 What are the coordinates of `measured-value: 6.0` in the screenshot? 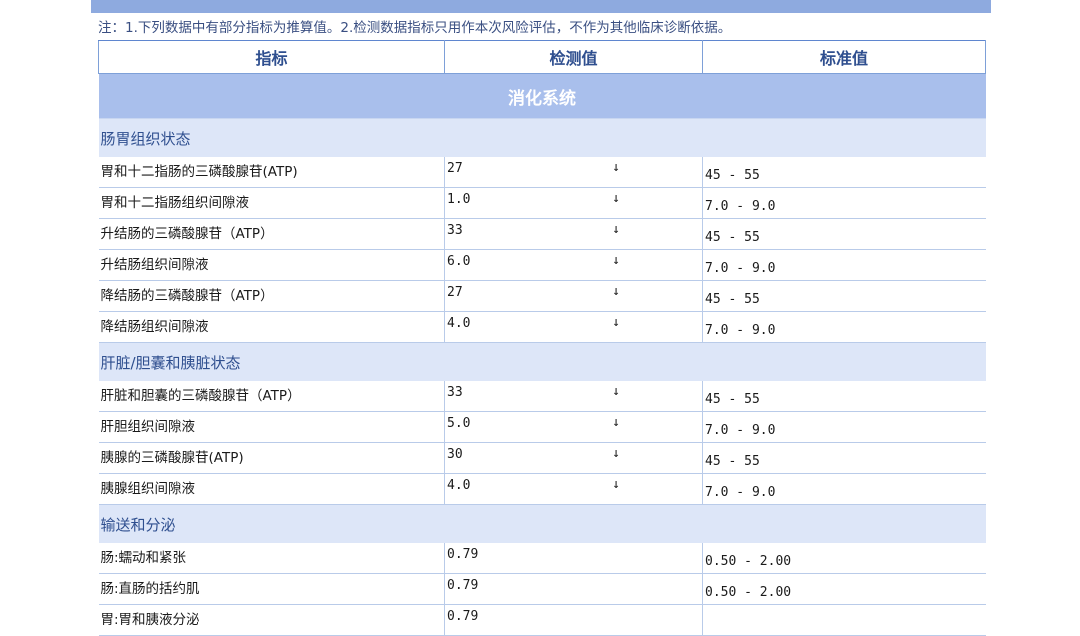 It's located at (459, 261).